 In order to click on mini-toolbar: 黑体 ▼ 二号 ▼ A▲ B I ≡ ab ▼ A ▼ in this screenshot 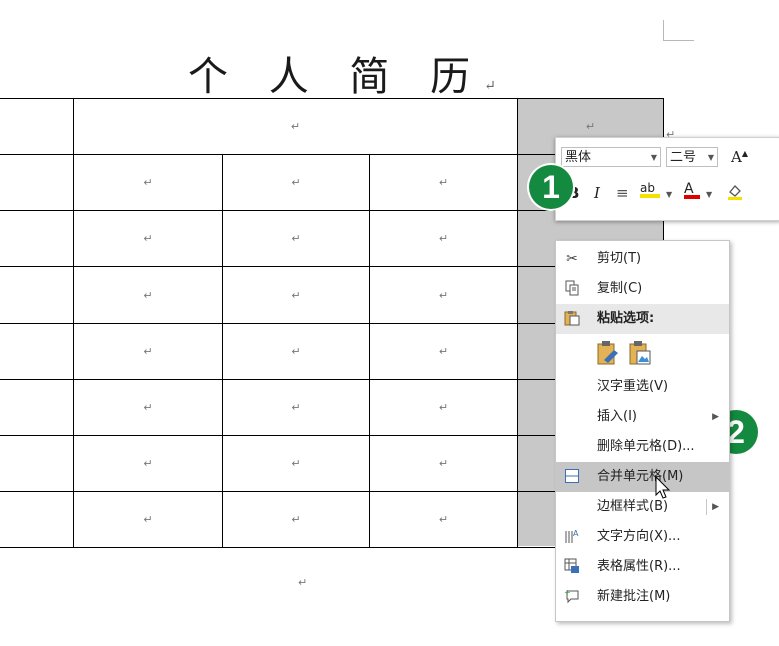, I will do `click(667, 179)`.